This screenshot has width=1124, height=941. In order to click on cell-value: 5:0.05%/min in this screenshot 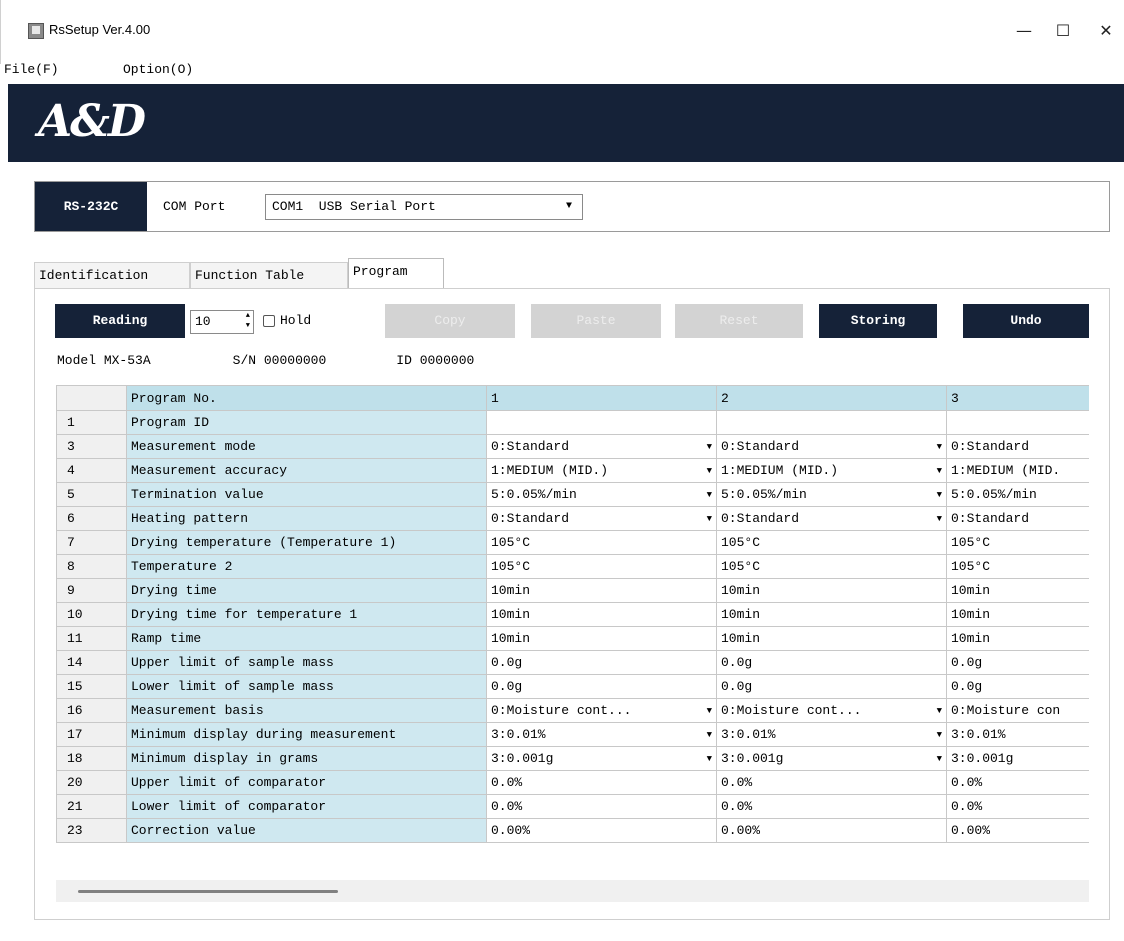, I will do `click(534, 494)`.